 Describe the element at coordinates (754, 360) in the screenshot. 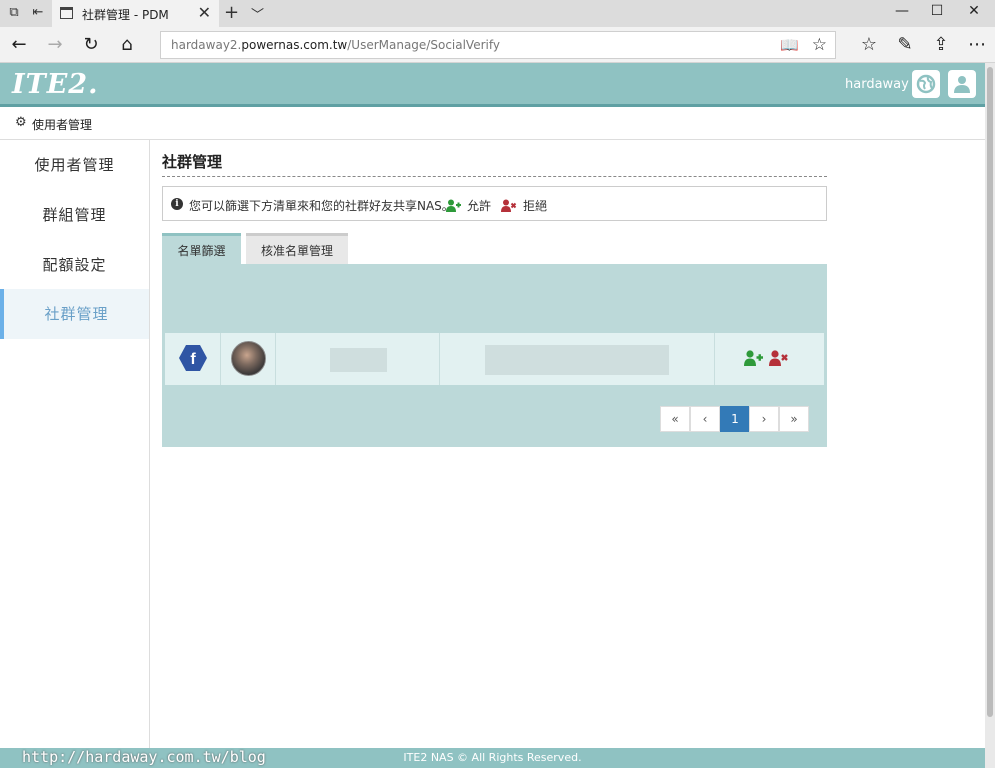

I see `allow-user-icon` at that location.